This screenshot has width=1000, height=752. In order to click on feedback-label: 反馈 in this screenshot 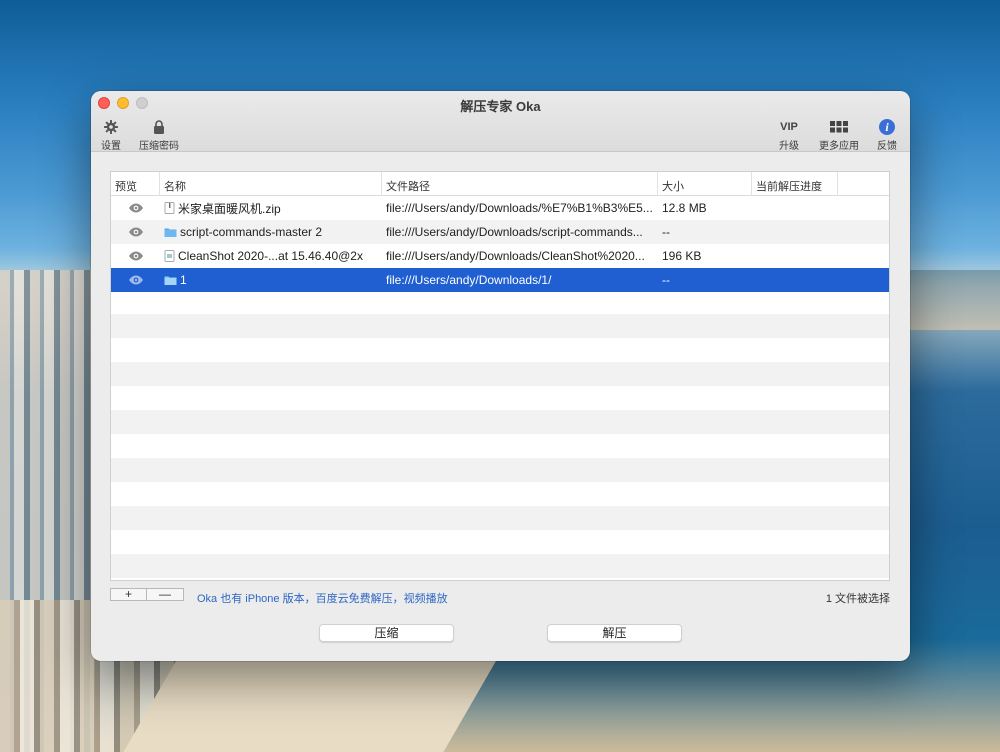, I will do `click(887, 146)`.